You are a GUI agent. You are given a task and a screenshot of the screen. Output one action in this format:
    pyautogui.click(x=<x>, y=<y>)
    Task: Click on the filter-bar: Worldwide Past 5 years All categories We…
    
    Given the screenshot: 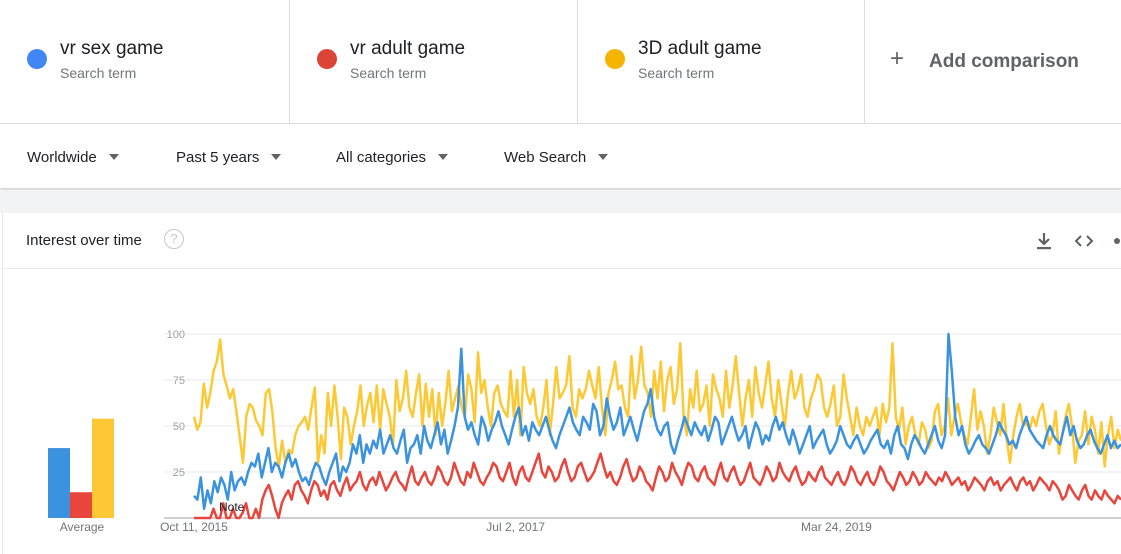 What is the action you would take?
    pyautogui.click(x=560, y=156)
    